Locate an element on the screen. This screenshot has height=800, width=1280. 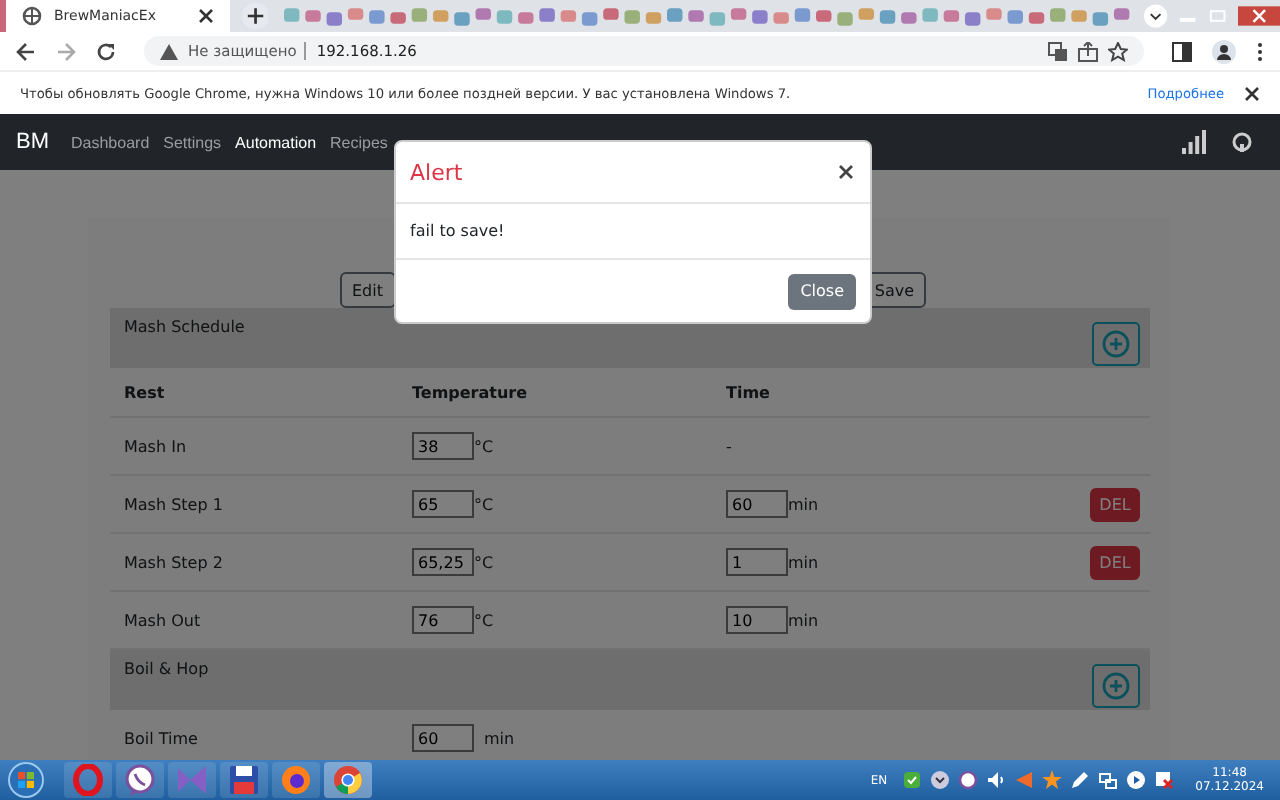
back-icon is located at coordinates (26, 51).